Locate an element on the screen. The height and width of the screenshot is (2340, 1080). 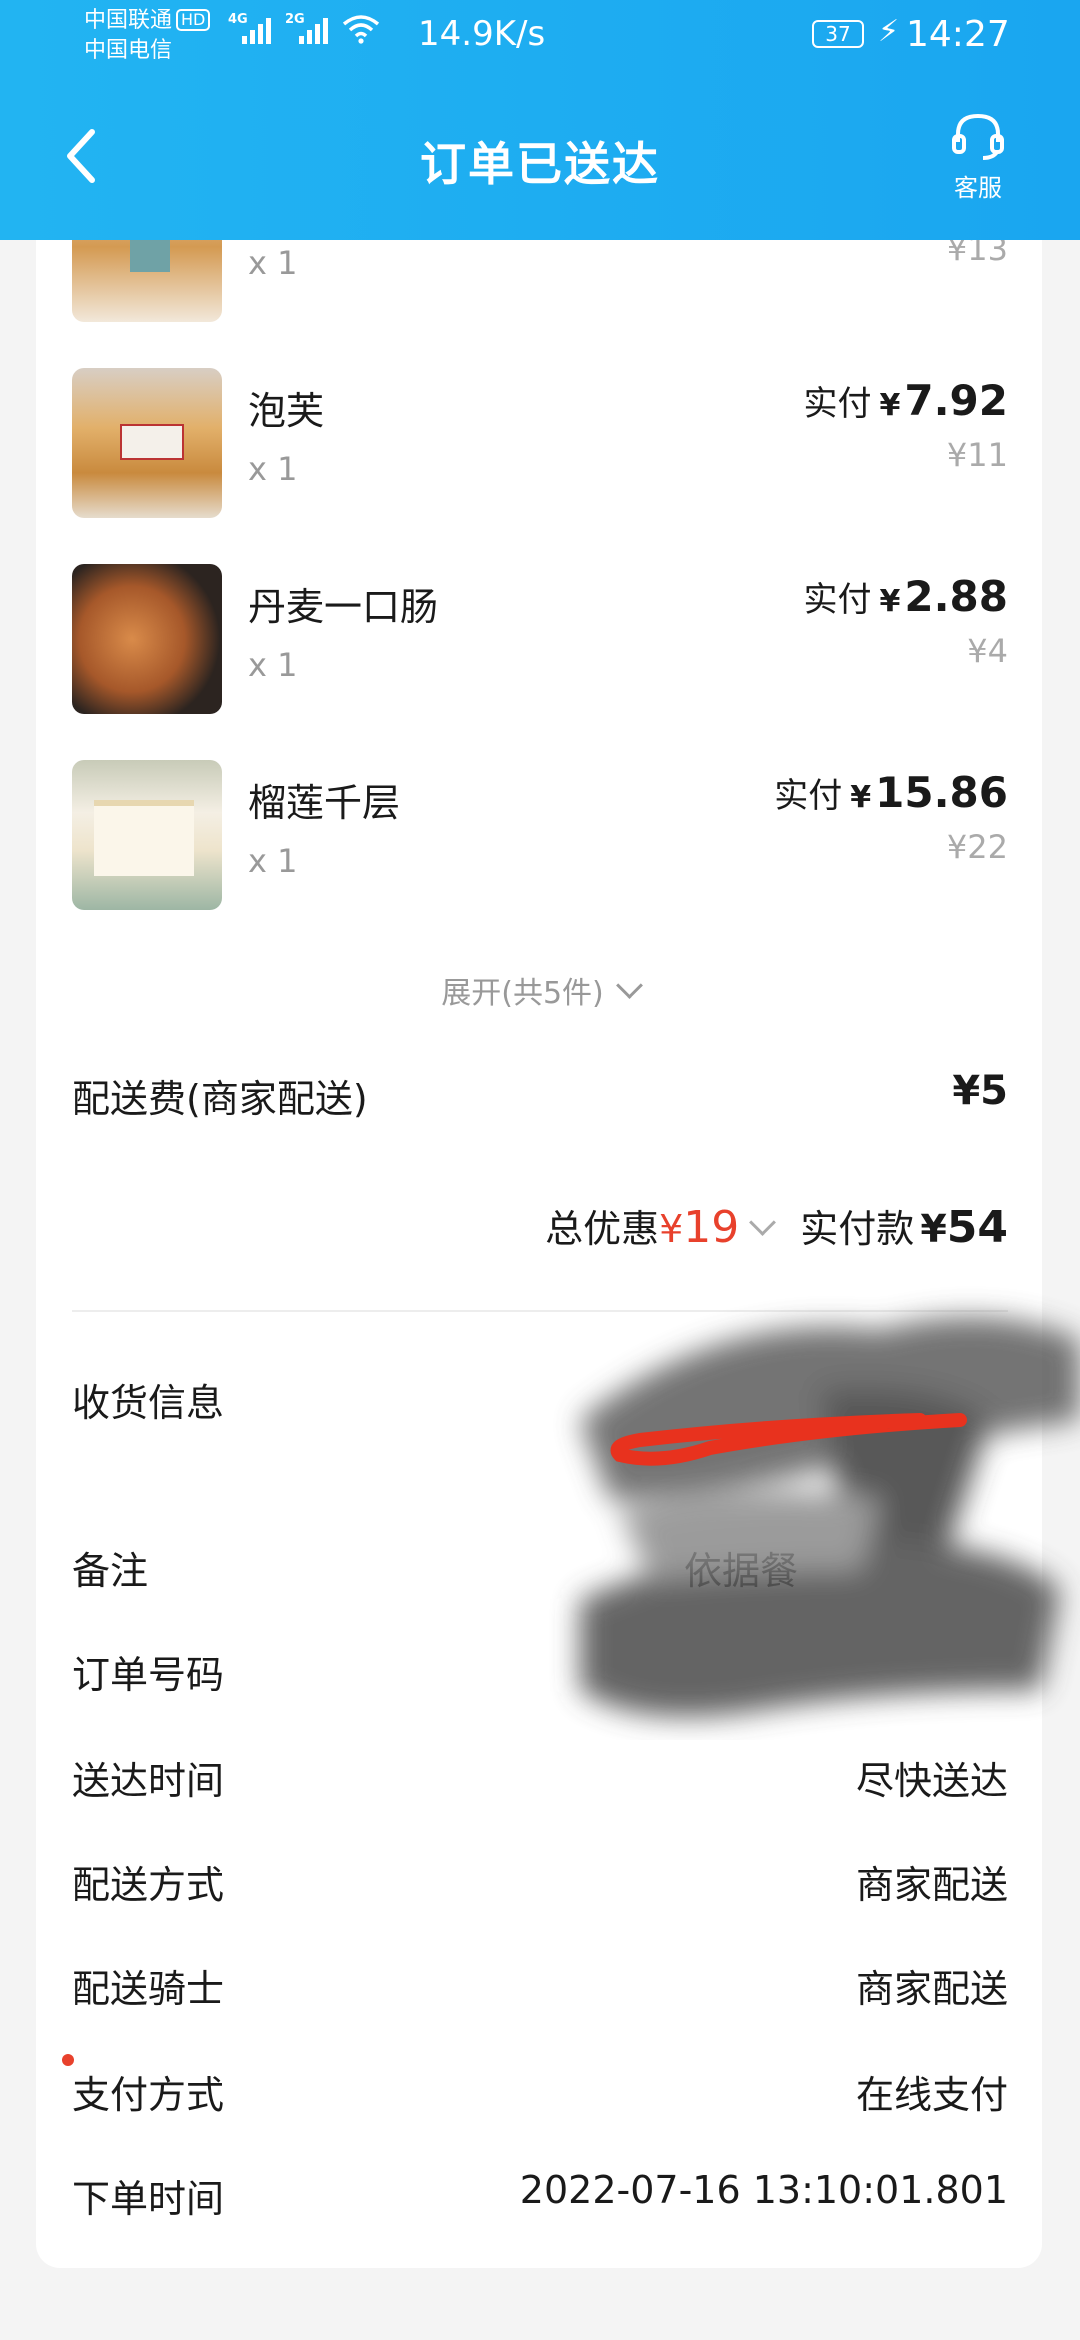
order-item: 泡芙 x 1 实付 ¥7.92 ¥11 is located at coordinates (540, 443).